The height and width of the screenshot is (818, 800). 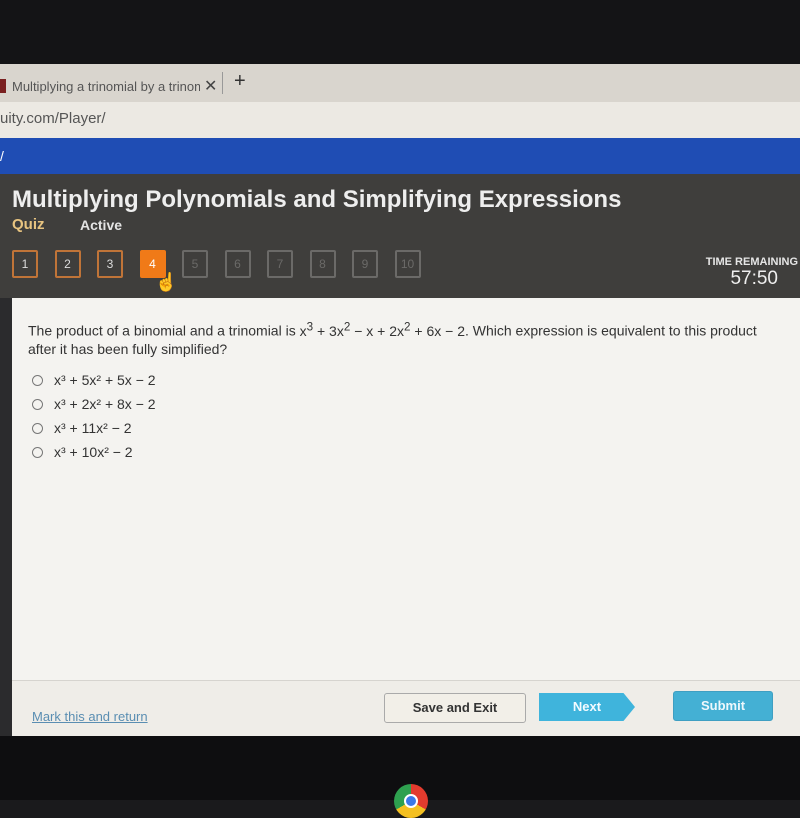 I want to click on plus-icon: +, so click(x=240, y=81).